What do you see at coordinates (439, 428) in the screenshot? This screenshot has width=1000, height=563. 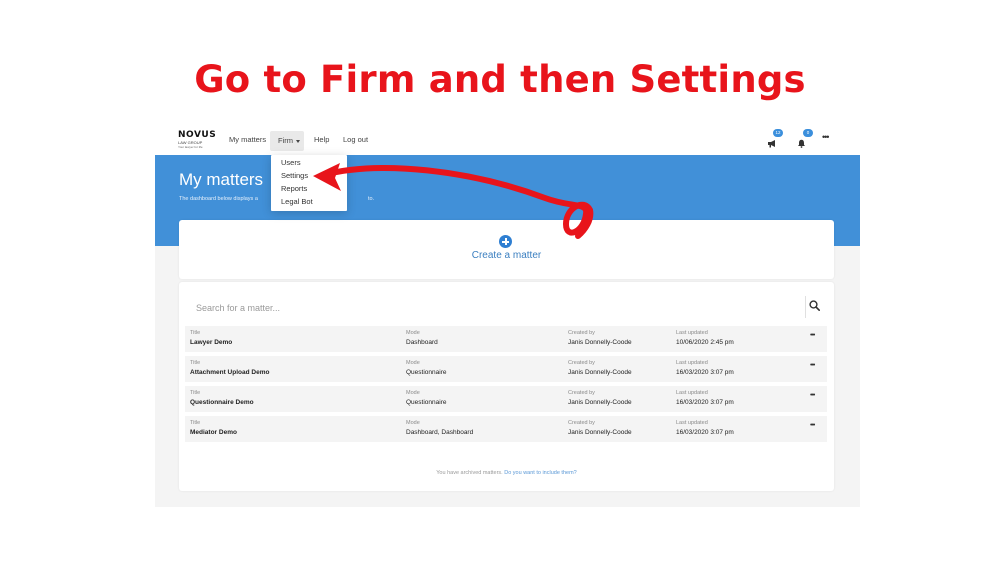 I see `mode-cell: Mode Dashboard, Dashboard` at bounding box center [439, 428].